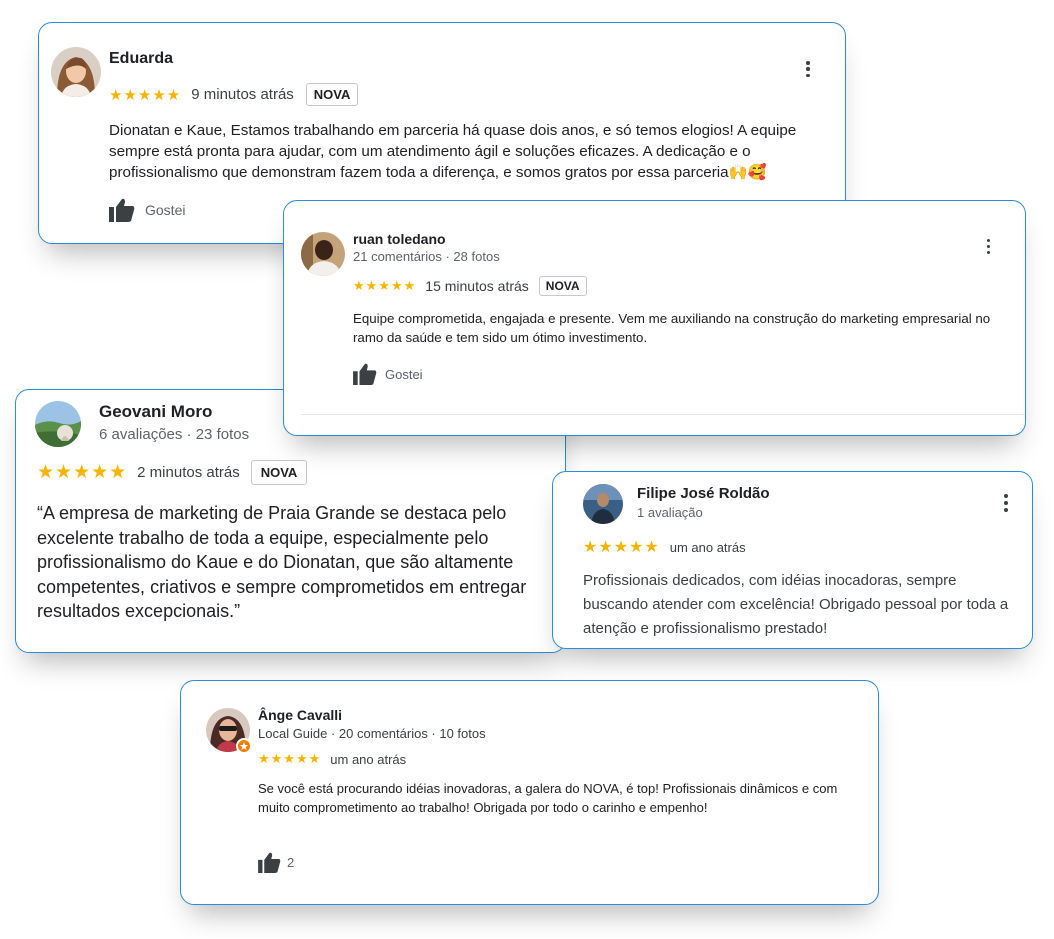  I want to click on rating-row: ★★★★★ 2 minutos atrás NOVA, so click(172, 472).